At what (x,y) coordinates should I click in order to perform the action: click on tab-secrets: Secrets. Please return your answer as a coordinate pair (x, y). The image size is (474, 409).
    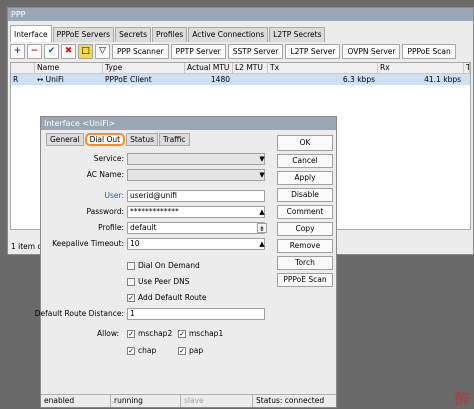
    Looking at the image, I should click on (133, 34).